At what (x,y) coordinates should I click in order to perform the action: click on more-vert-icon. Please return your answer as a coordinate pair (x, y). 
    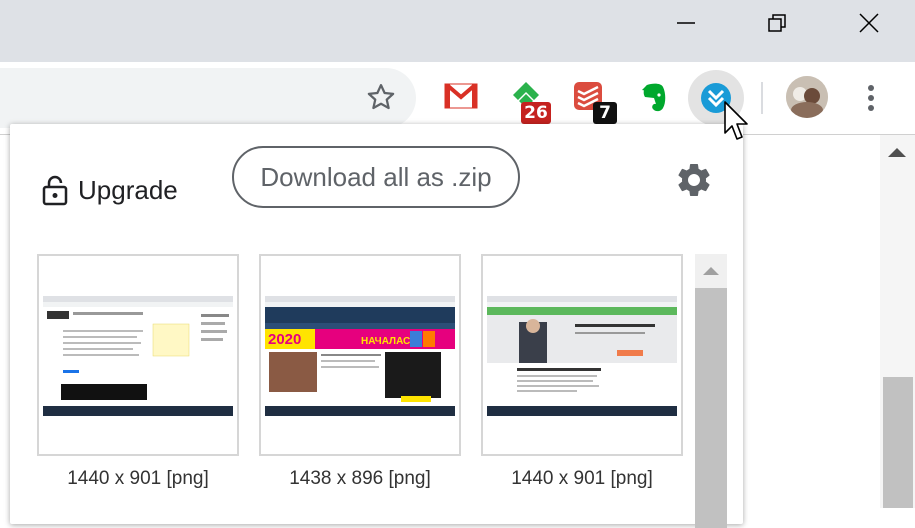
    Looking at the image, I should click on (871, 98).